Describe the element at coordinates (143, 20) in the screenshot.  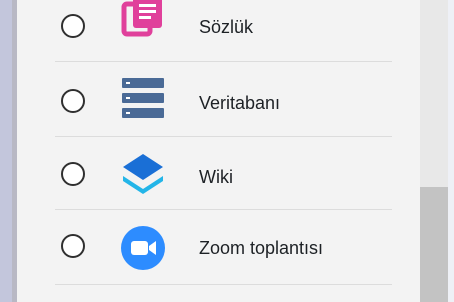
I see `glossary-icon` at that location.